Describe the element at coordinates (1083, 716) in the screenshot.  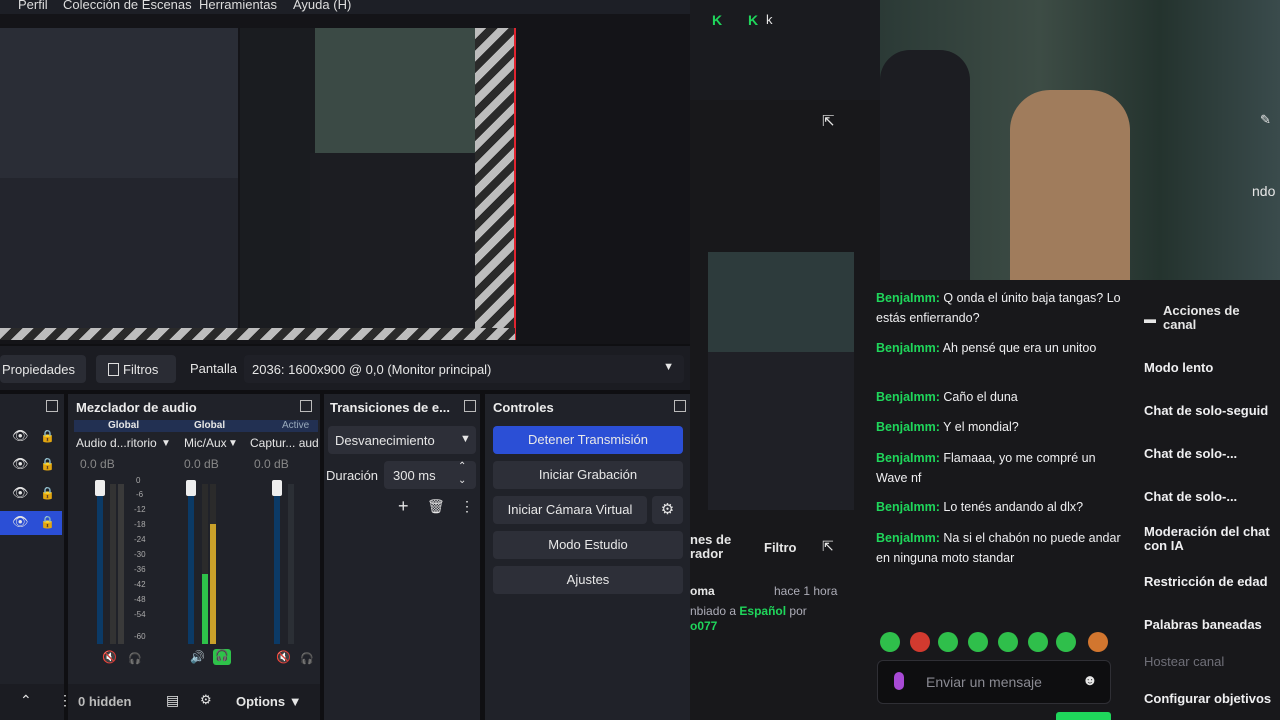
I see `send-button` at that location.